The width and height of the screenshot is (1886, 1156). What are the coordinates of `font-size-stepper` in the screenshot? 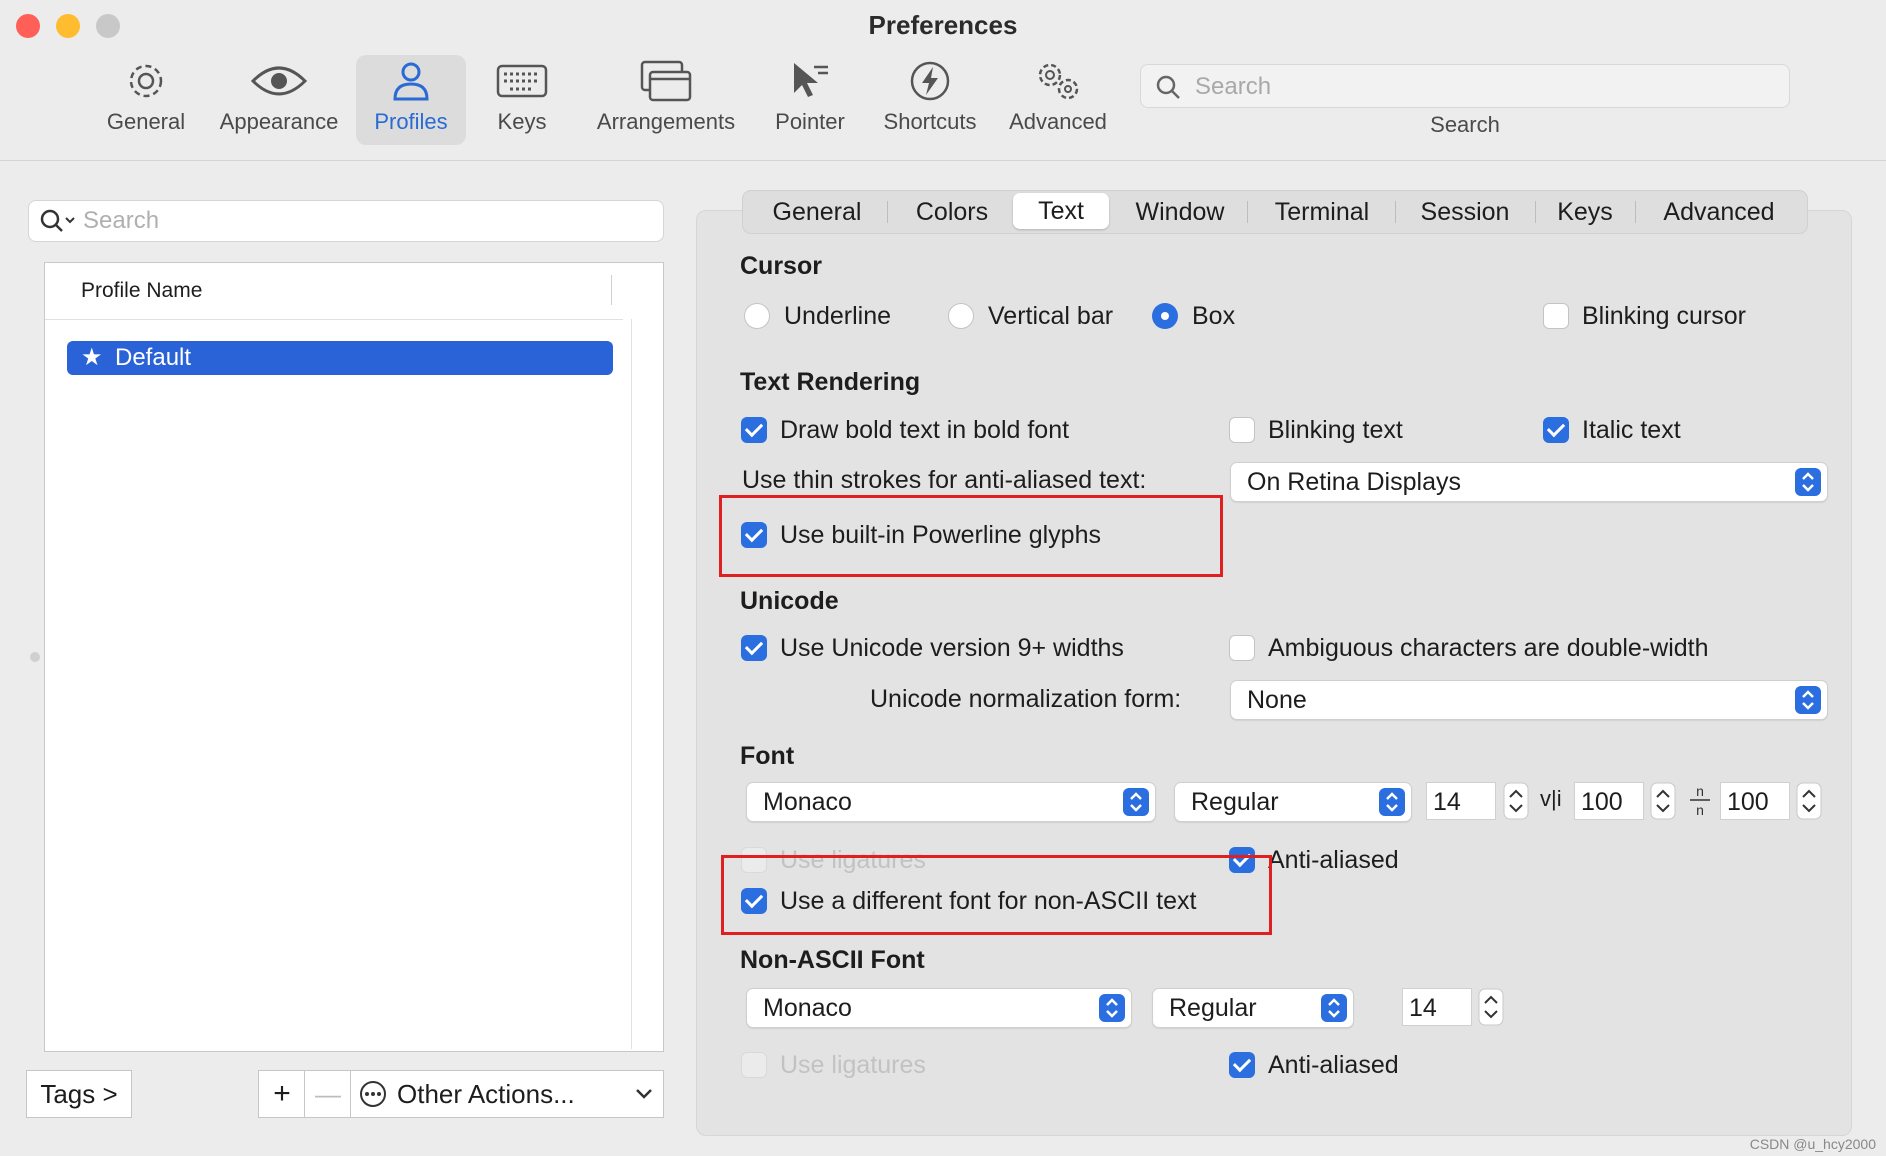 It's located at (1516, 801).